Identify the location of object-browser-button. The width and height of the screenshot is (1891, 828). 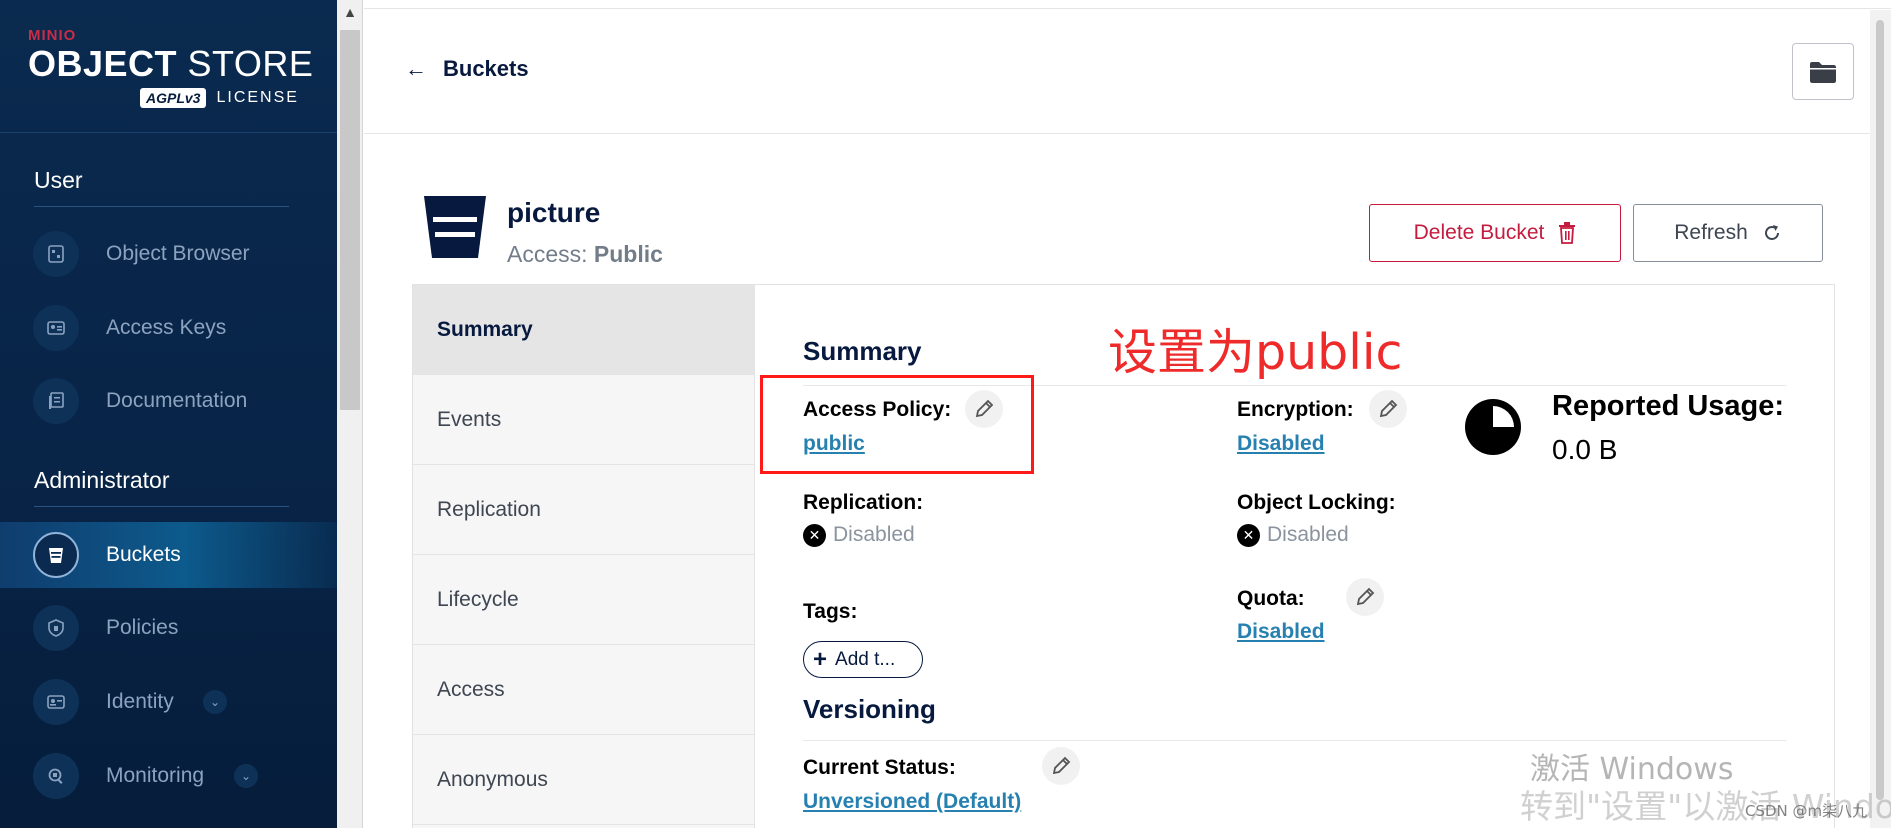
(1823, 71).